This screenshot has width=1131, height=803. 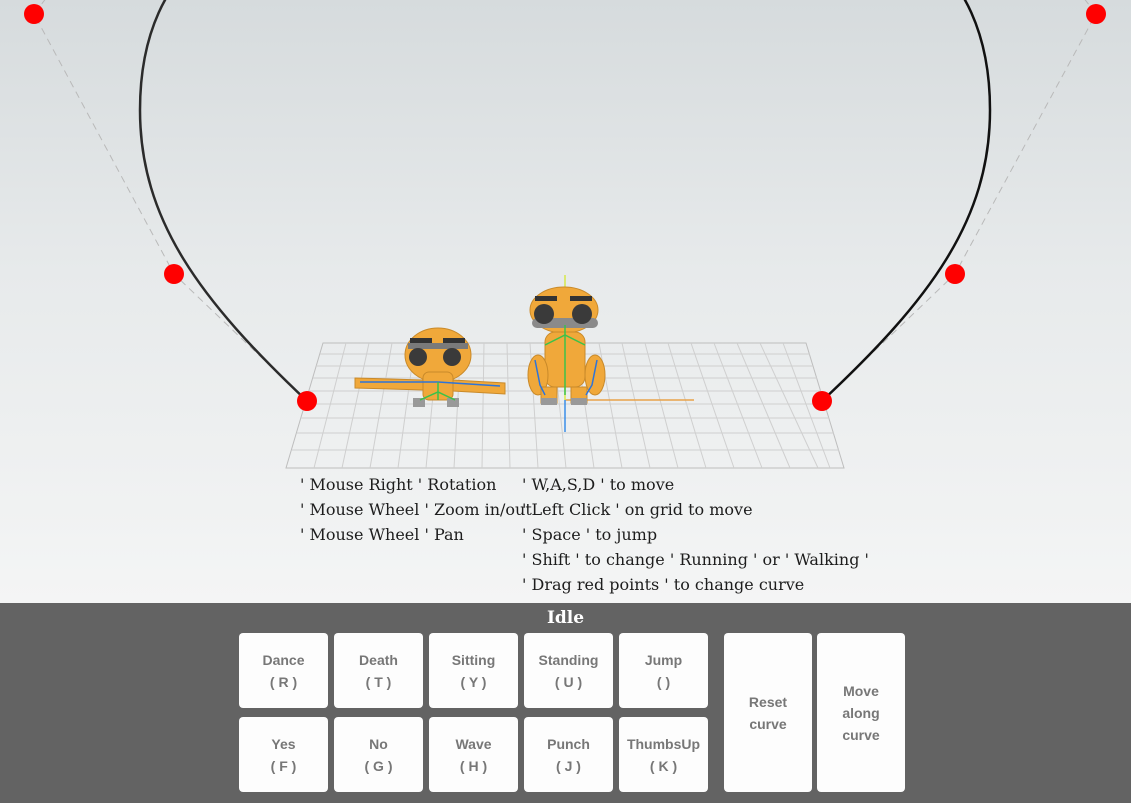 What do you see at coordinates (568, 681) in the screenshot?
I see `button-key: ( U )` at bounding box center [568, 681].